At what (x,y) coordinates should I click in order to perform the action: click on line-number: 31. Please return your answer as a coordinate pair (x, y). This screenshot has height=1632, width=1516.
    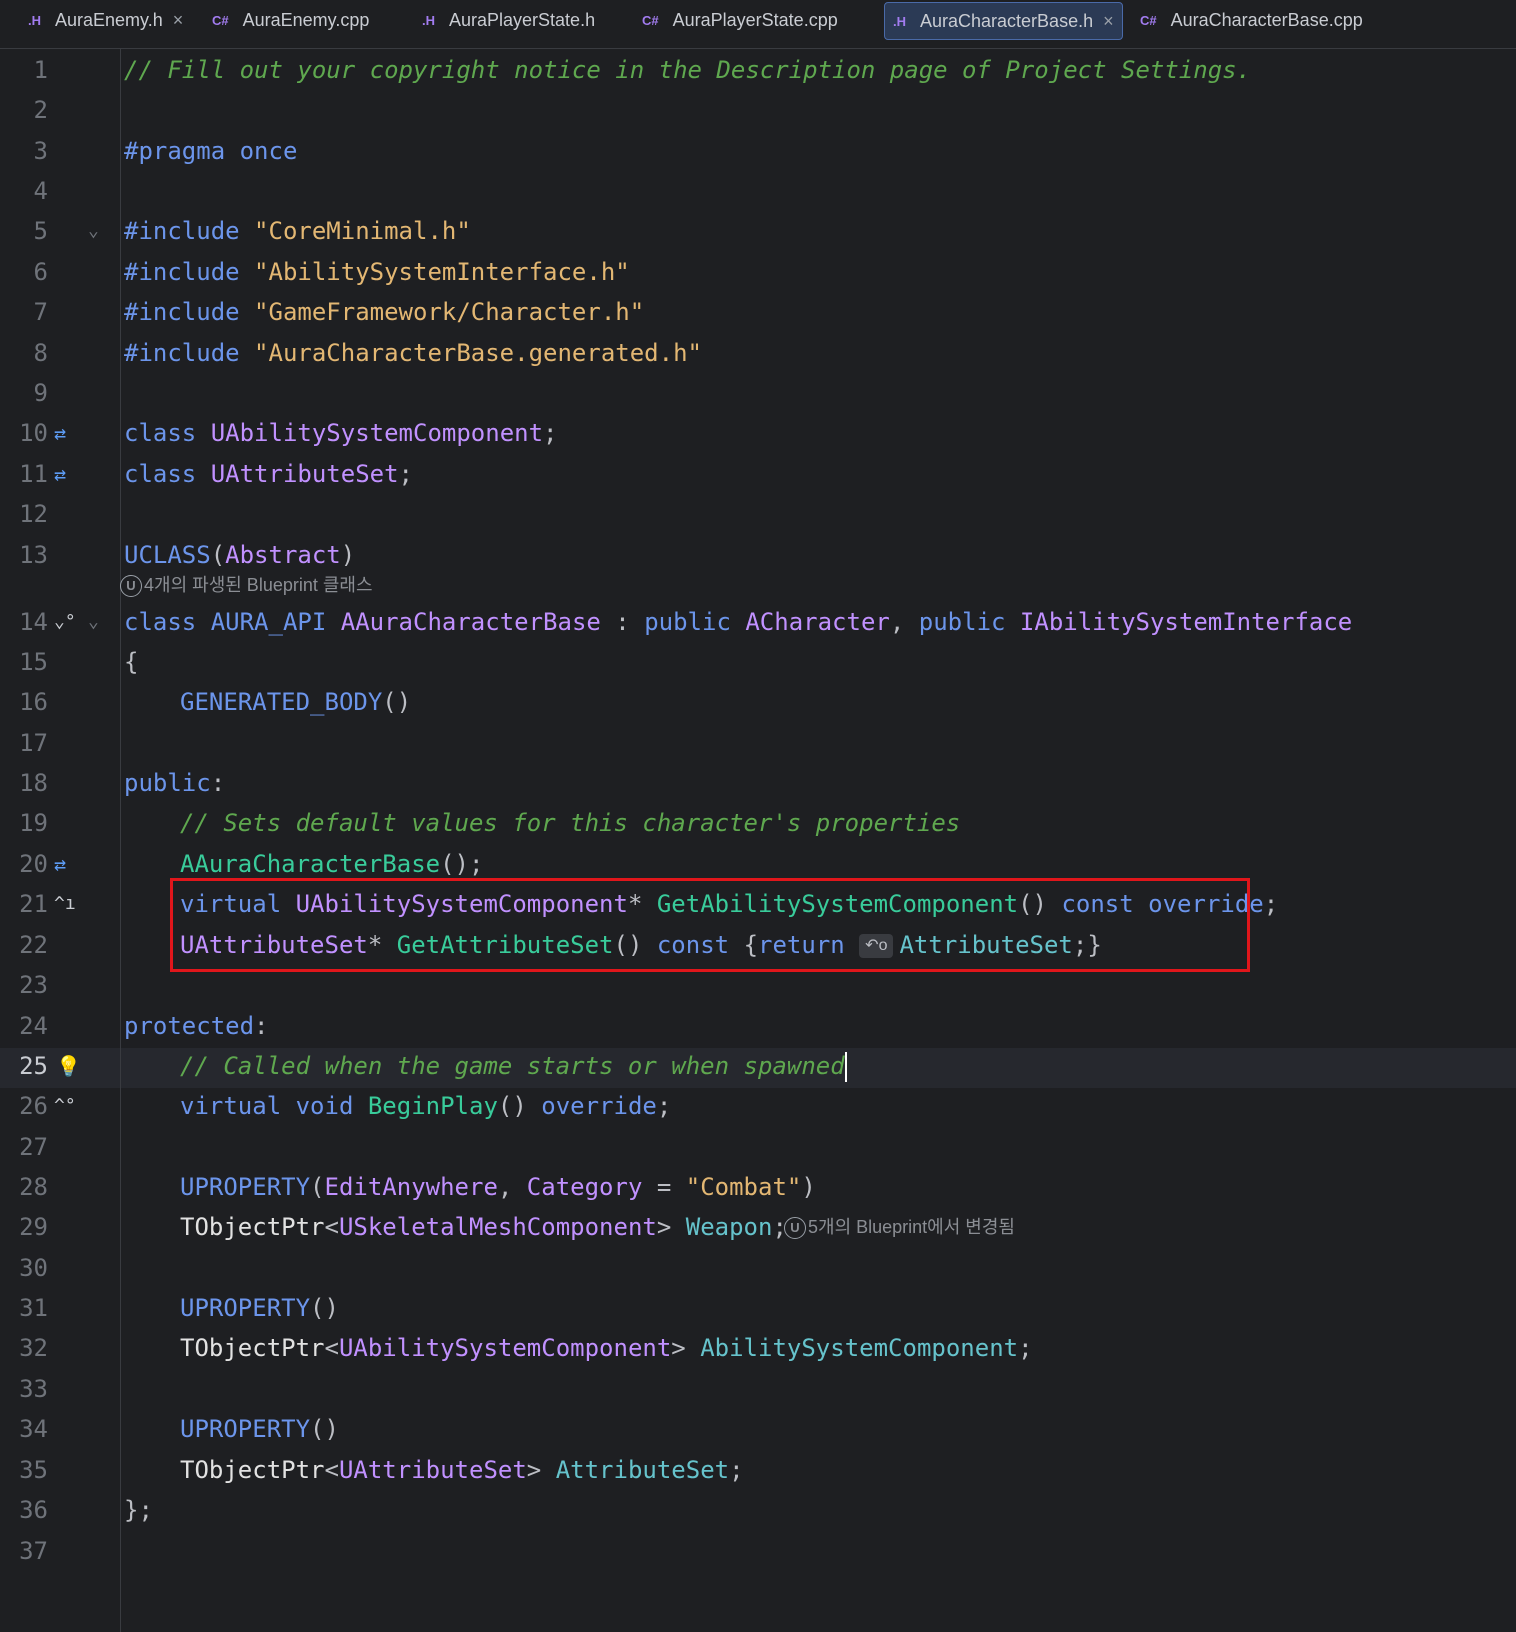
    Looking at the image, I should click on (33, 1308).